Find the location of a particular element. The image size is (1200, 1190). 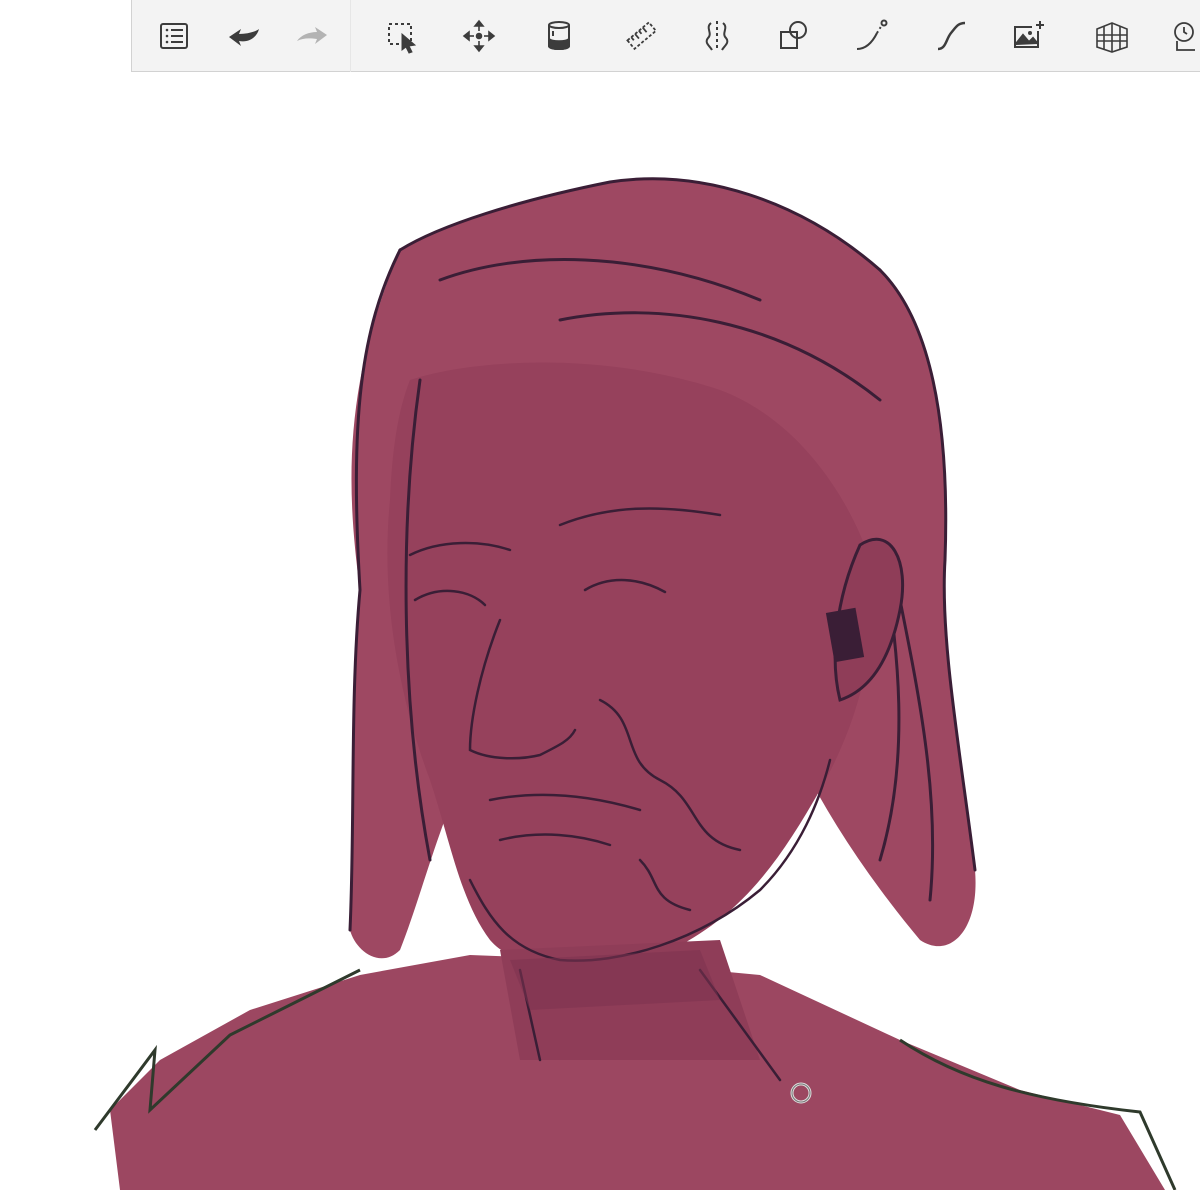

transform-tool-button is located at coordinates (479, 36).